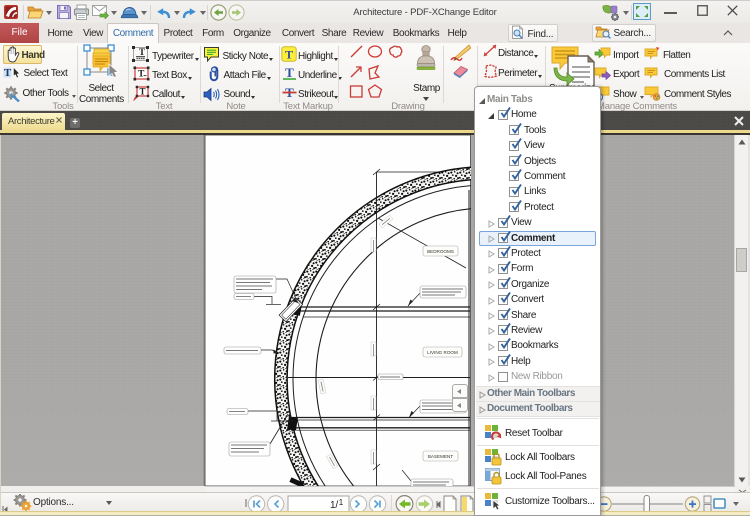 This screenshot has width=750, height=516. Describe the element at coordinates (440, 251) in the screenshot. I see `svg-text: BEDROOMS` at that location.